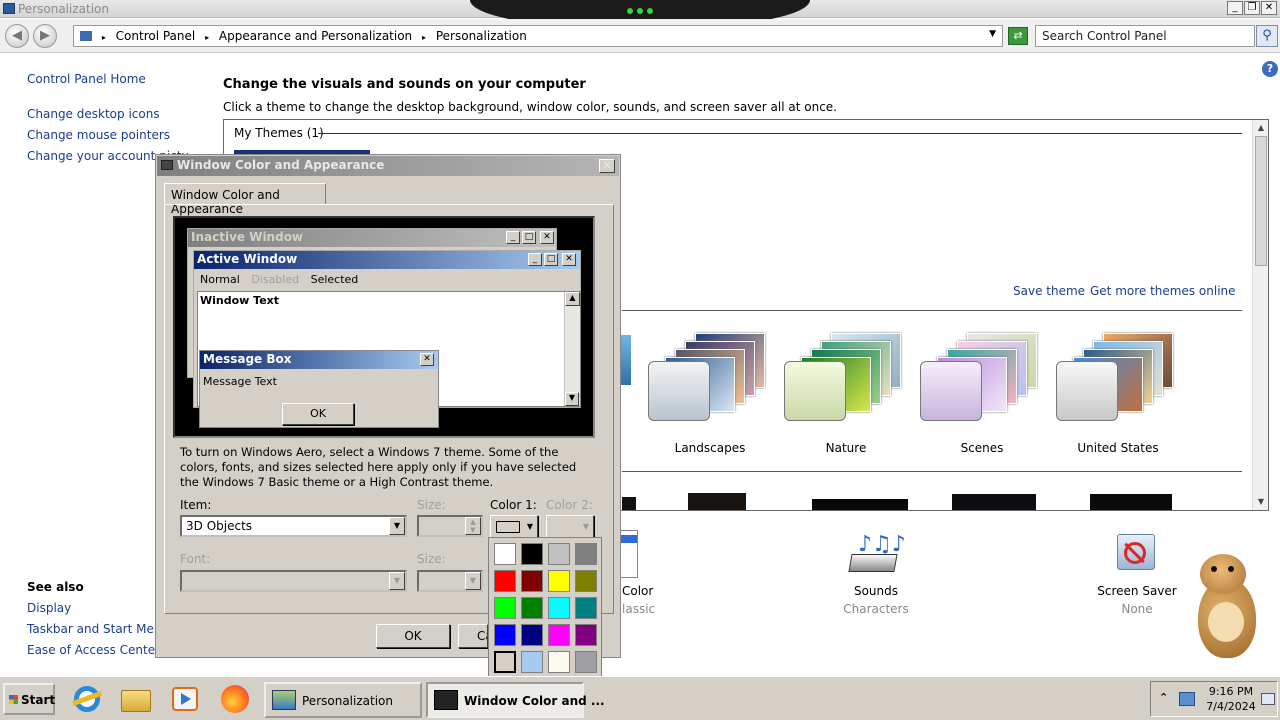  I want to click on color-palette, so click(545, 607).